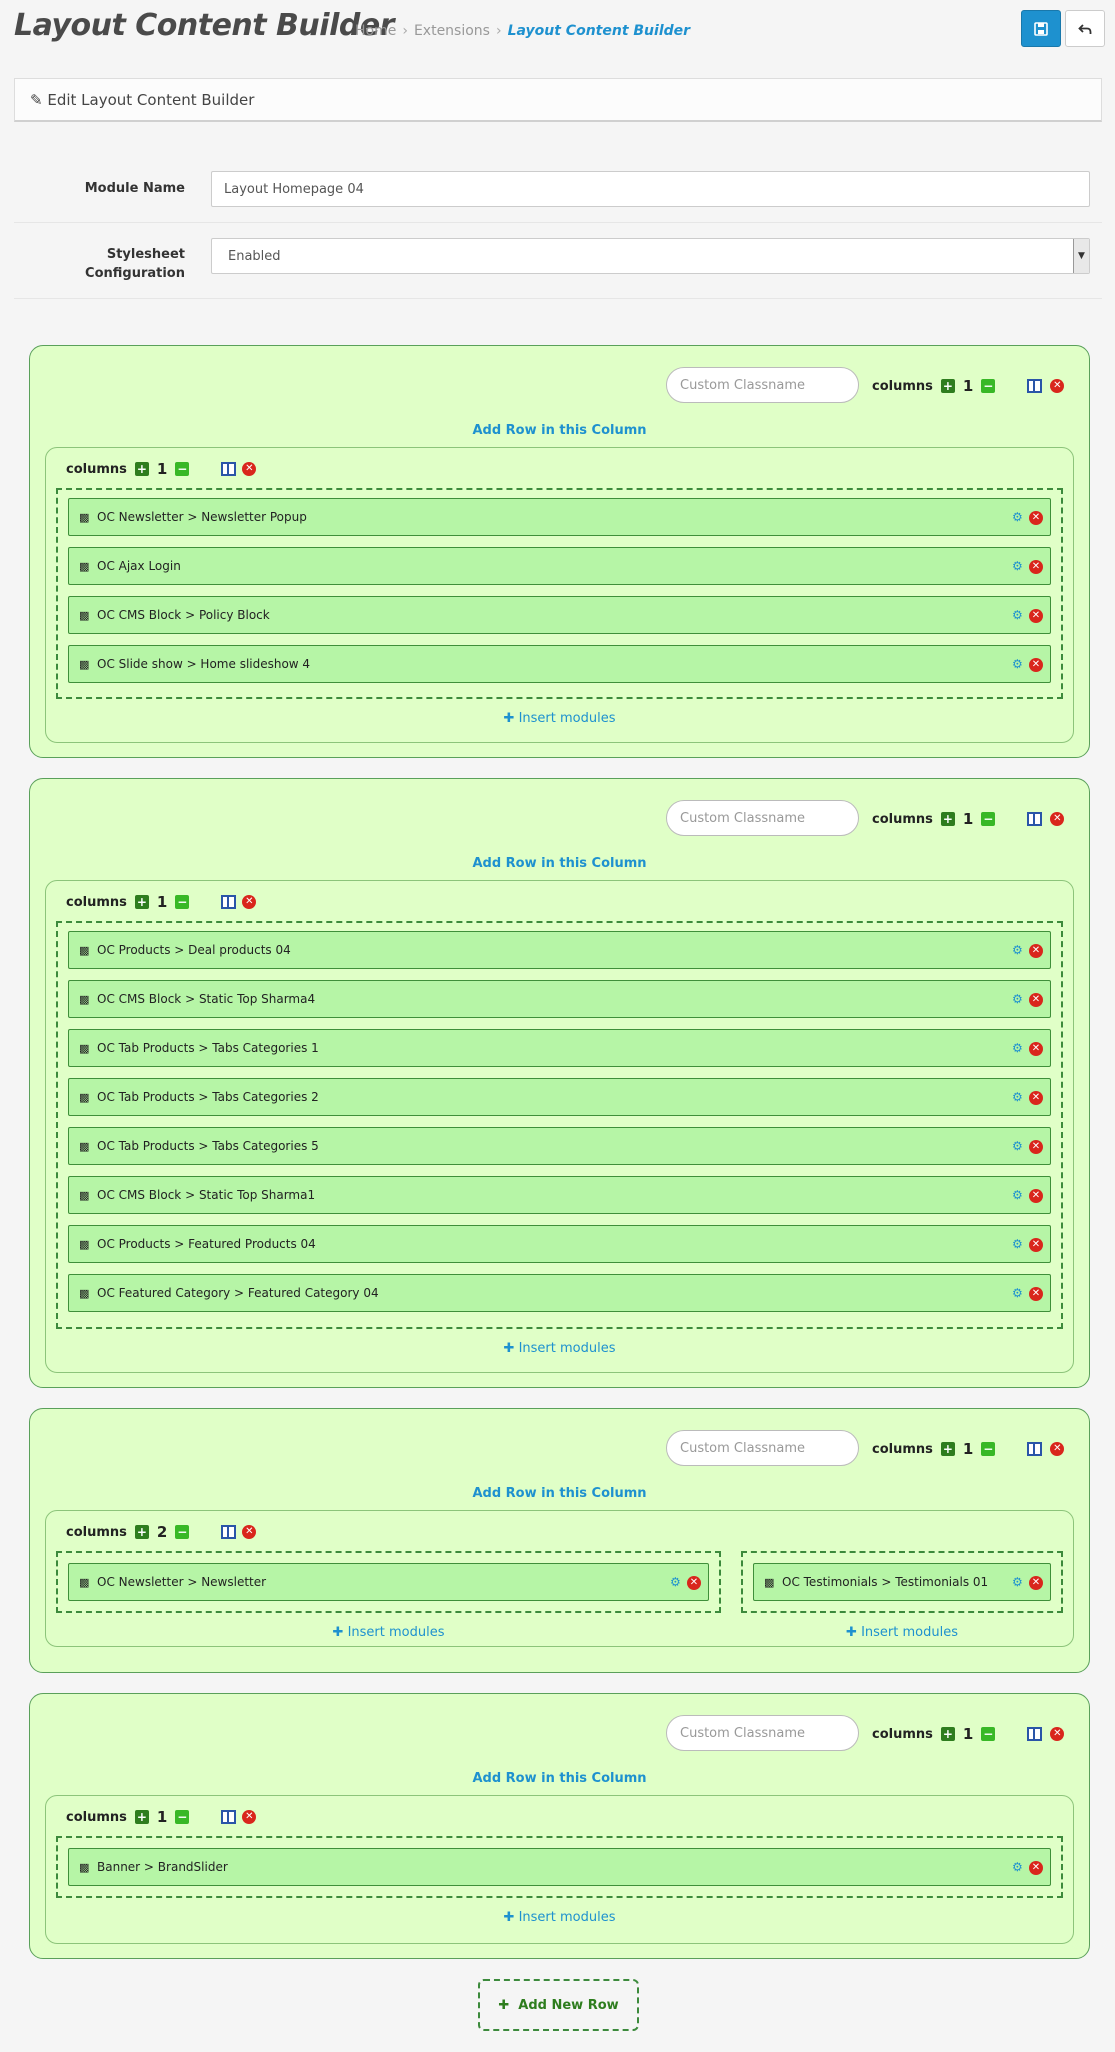 This screenshot has height=2052, width=1115. What do you see at coordinates (375, 31) in the screenshot?
I see `breadcrumb-home: Home` at bounding box center [375, 31].